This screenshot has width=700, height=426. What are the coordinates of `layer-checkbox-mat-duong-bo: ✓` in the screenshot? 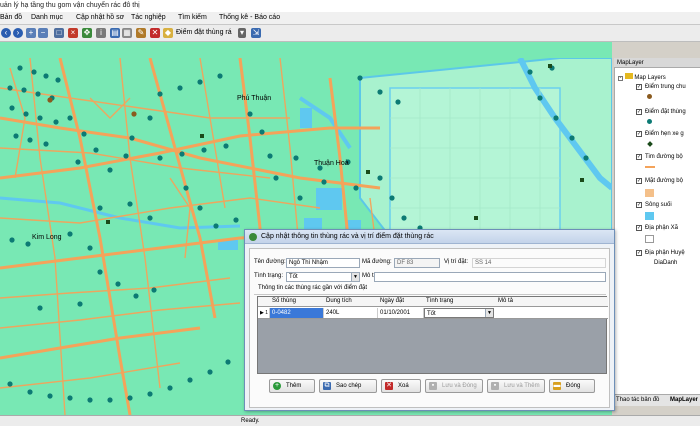 It's located at (639, 181).